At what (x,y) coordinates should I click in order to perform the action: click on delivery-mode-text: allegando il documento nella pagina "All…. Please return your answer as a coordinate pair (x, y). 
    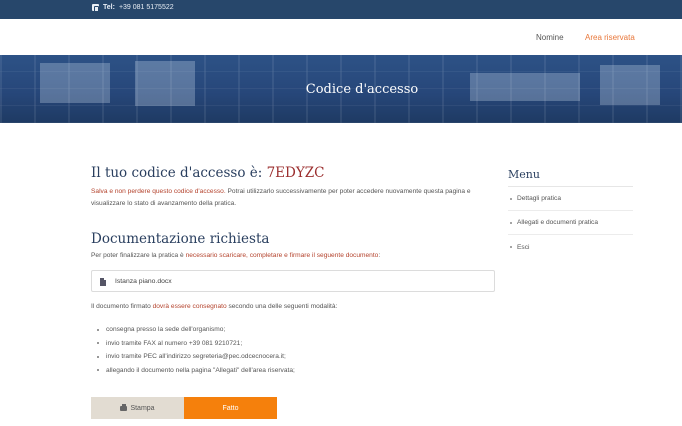
    Looking at the image, I should click on (200, 370).